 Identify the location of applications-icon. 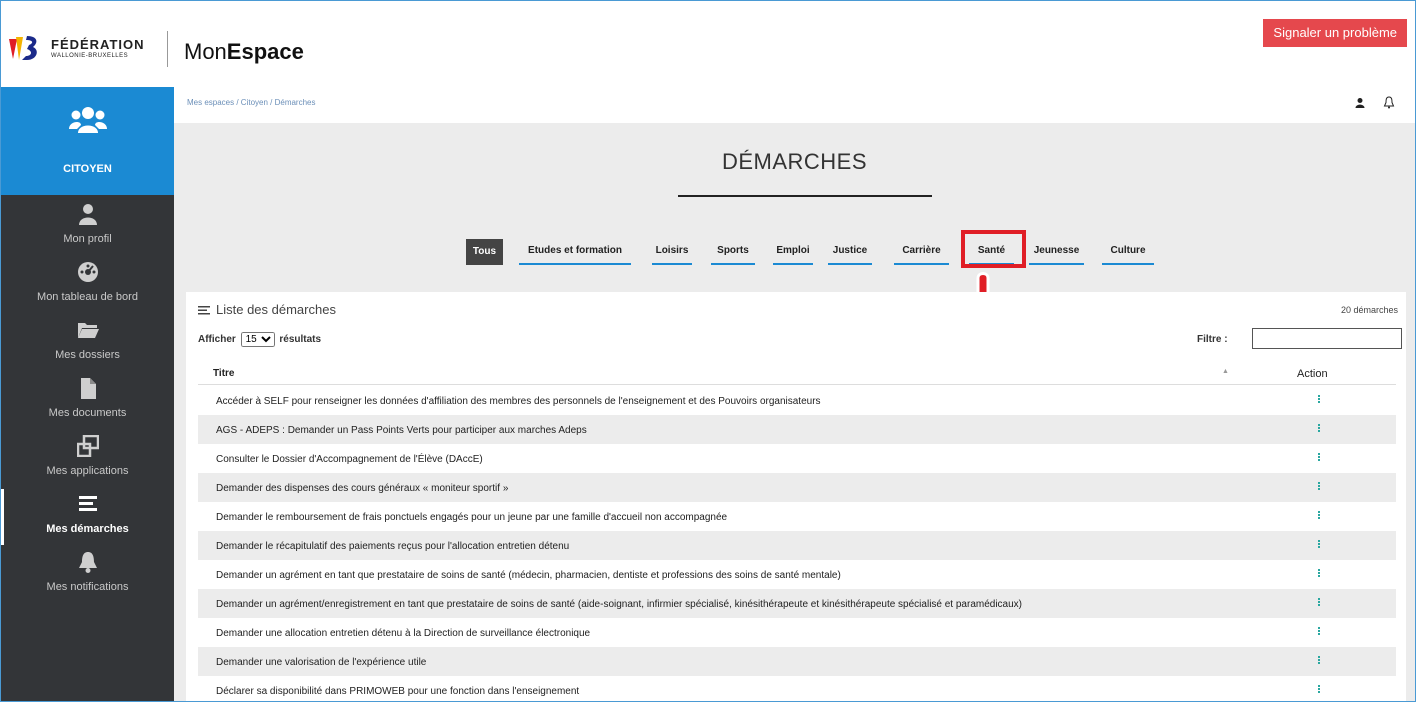
(88, 446).